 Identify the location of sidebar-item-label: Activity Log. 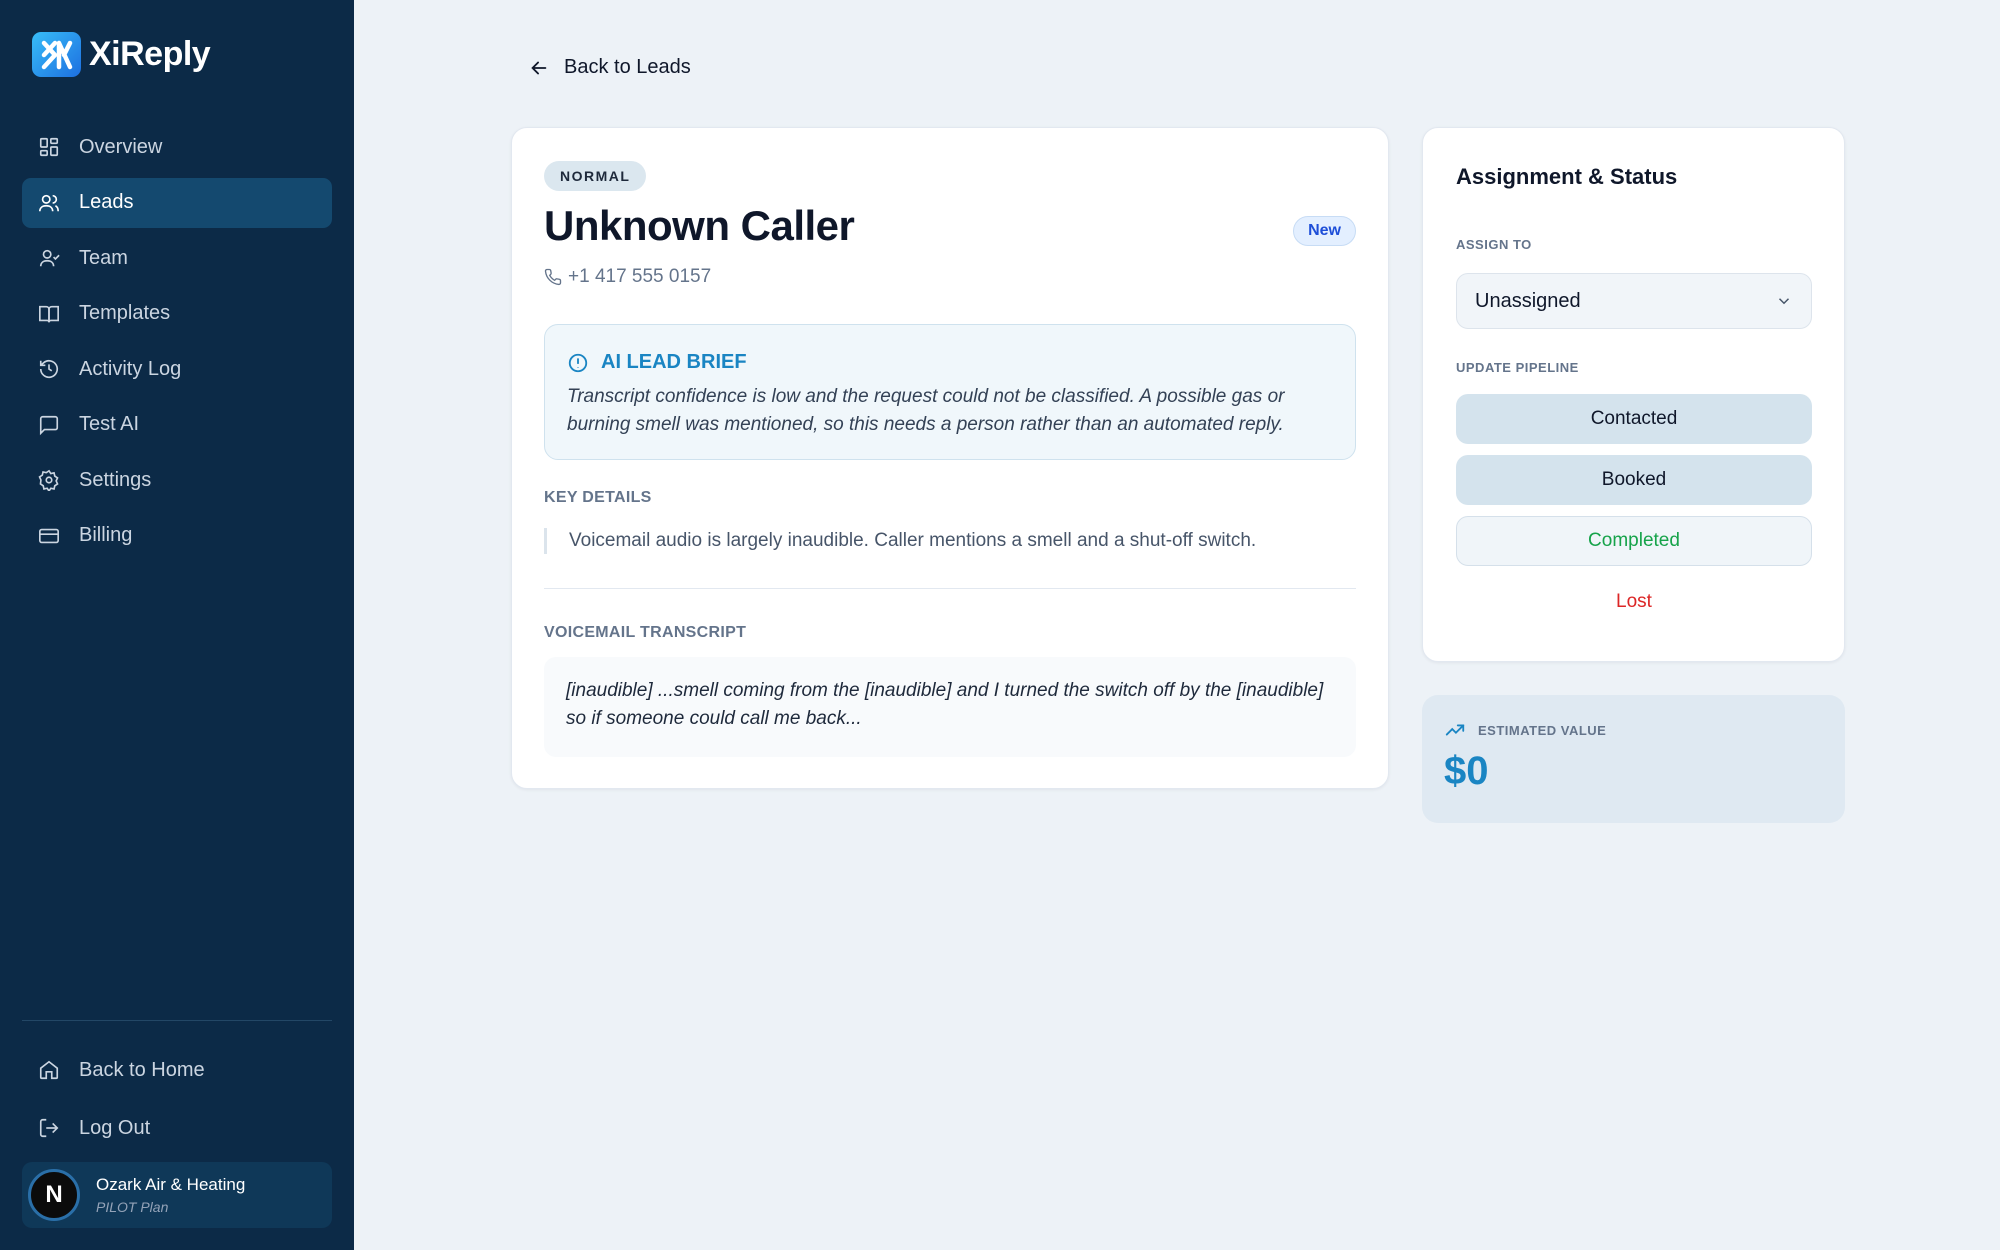
(130, 368).